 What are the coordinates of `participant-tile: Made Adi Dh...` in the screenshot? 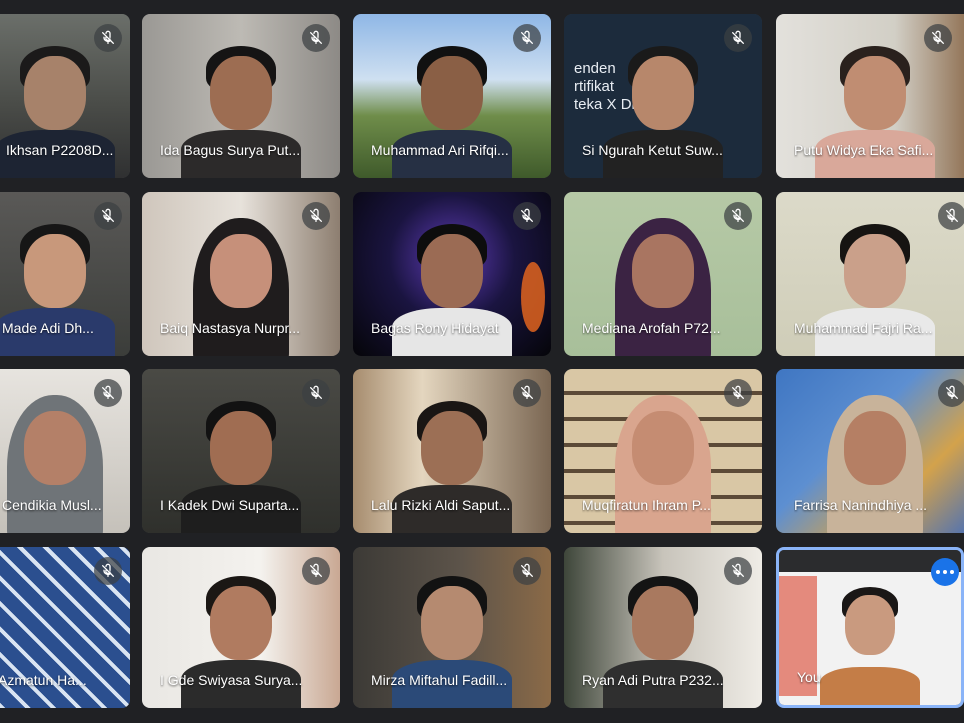 It's located at (65, 274).